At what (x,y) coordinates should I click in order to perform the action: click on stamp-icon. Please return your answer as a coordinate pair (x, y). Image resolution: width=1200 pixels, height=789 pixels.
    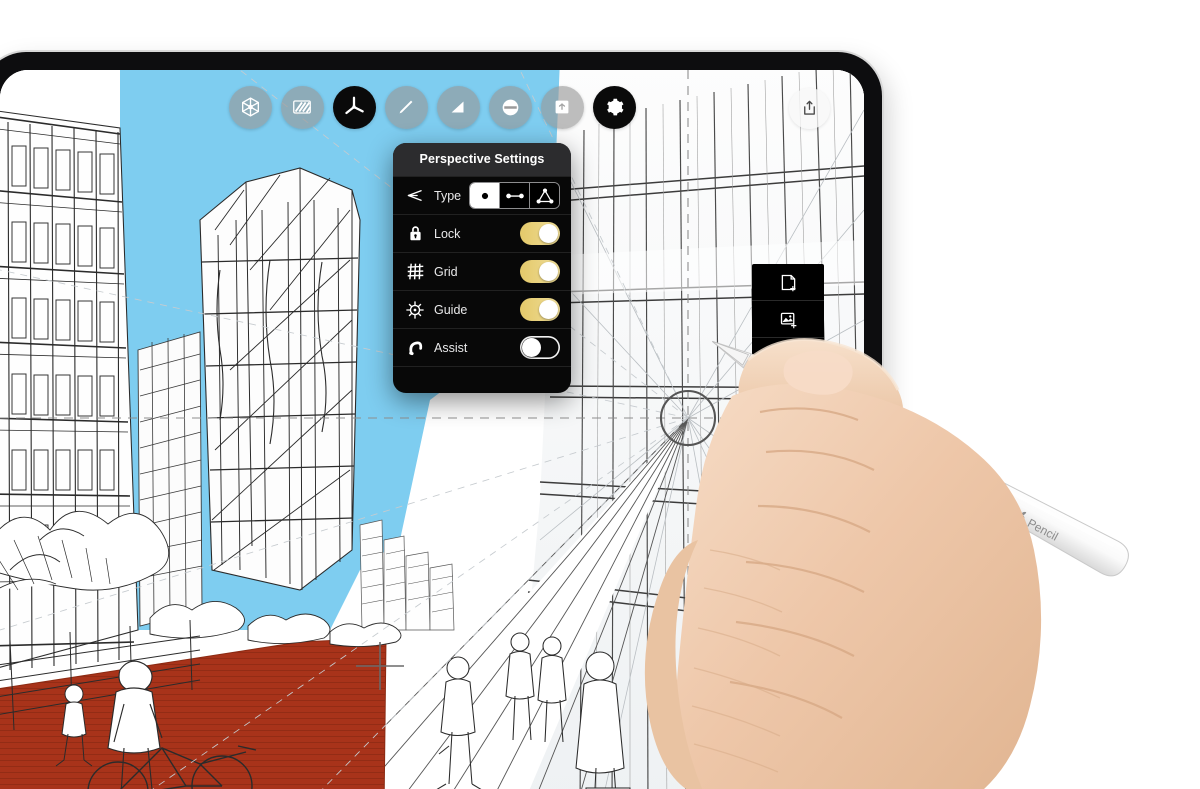
    Looking at the image, I should click on (562, 107).